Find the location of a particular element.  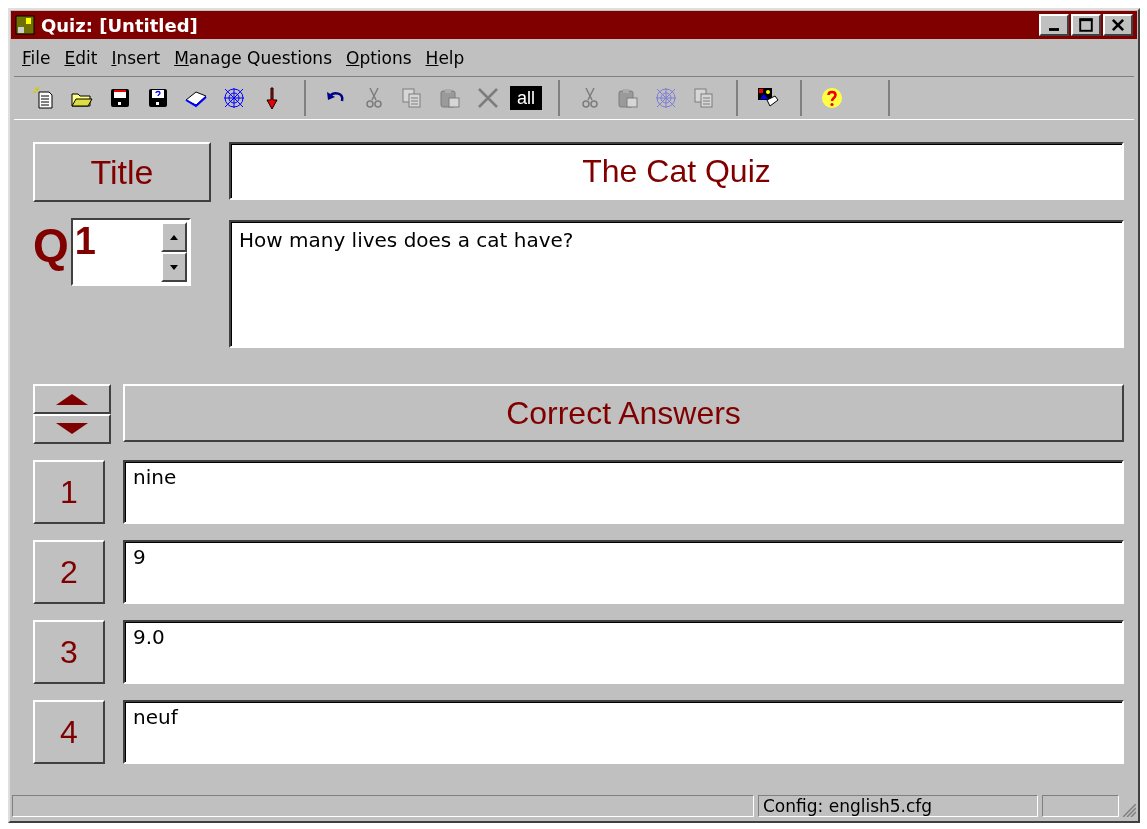

close-icon is located at coordinates (1118, 25).